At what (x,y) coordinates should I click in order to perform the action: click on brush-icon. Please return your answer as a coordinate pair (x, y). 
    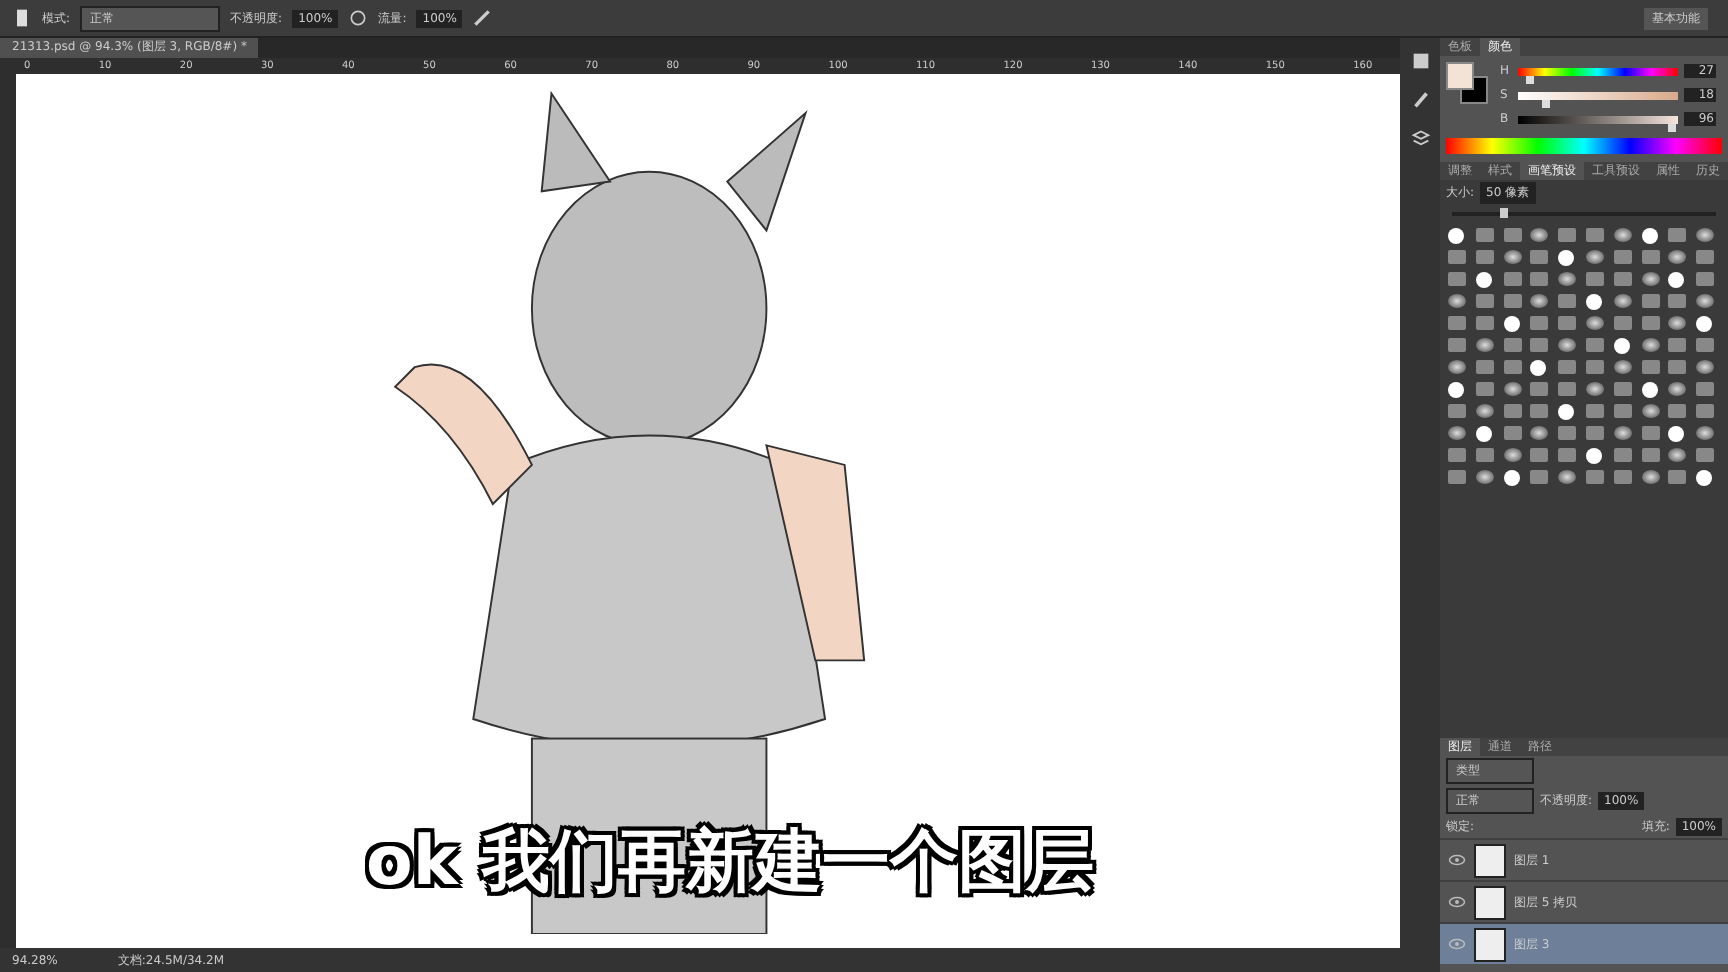
    Looking at the image, I should click on (1420, 99).